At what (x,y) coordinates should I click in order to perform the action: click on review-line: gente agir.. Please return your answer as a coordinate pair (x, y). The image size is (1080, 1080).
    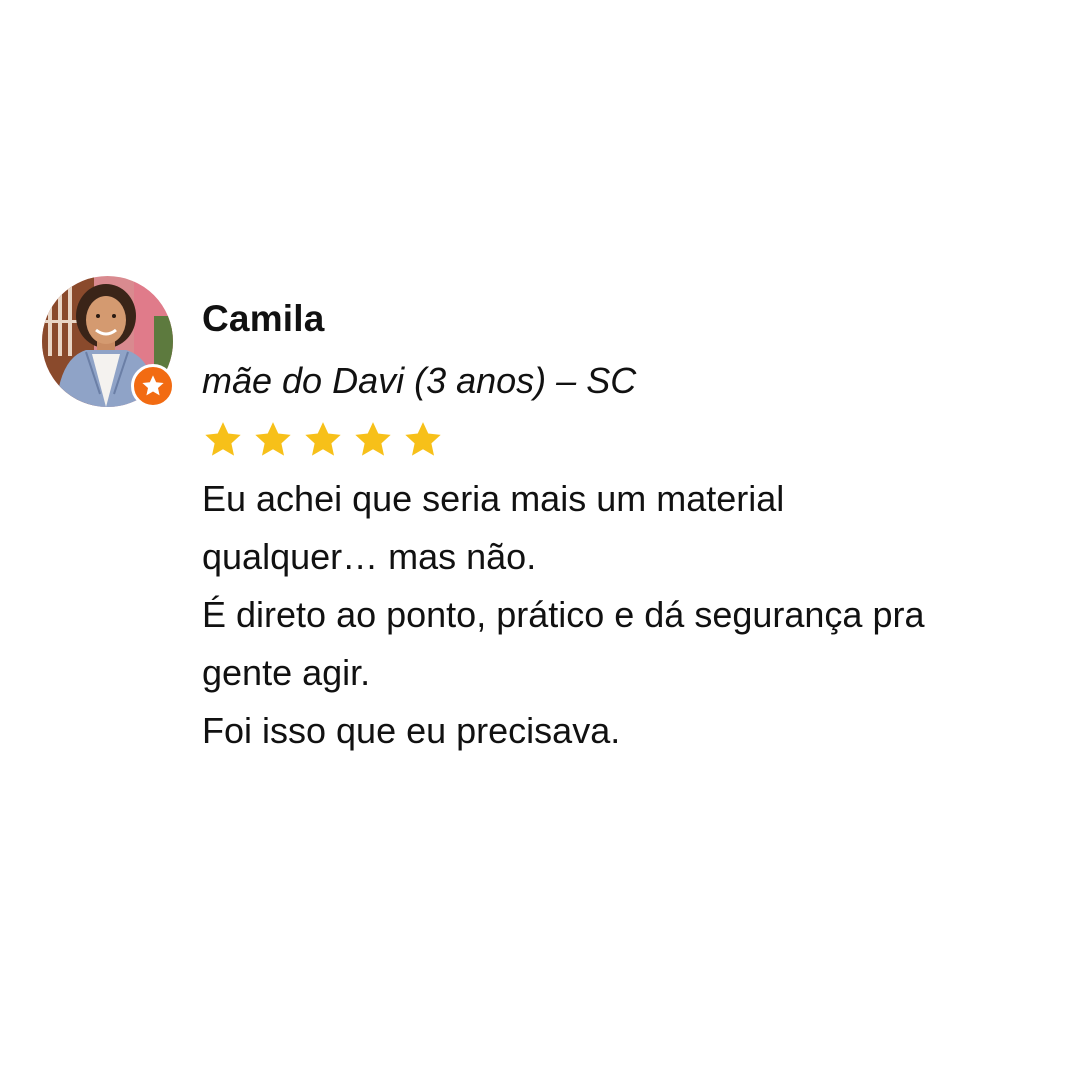
    Looking at the image, I should click on (286, 672).